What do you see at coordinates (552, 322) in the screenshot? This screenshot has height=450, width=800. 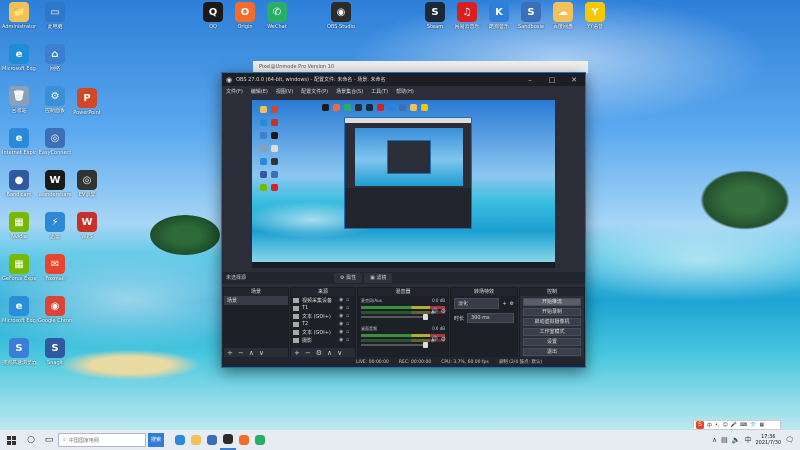 I see `start-virtual-camera-button: 启动虚拟摄像机` at bounding box center [552, 322].